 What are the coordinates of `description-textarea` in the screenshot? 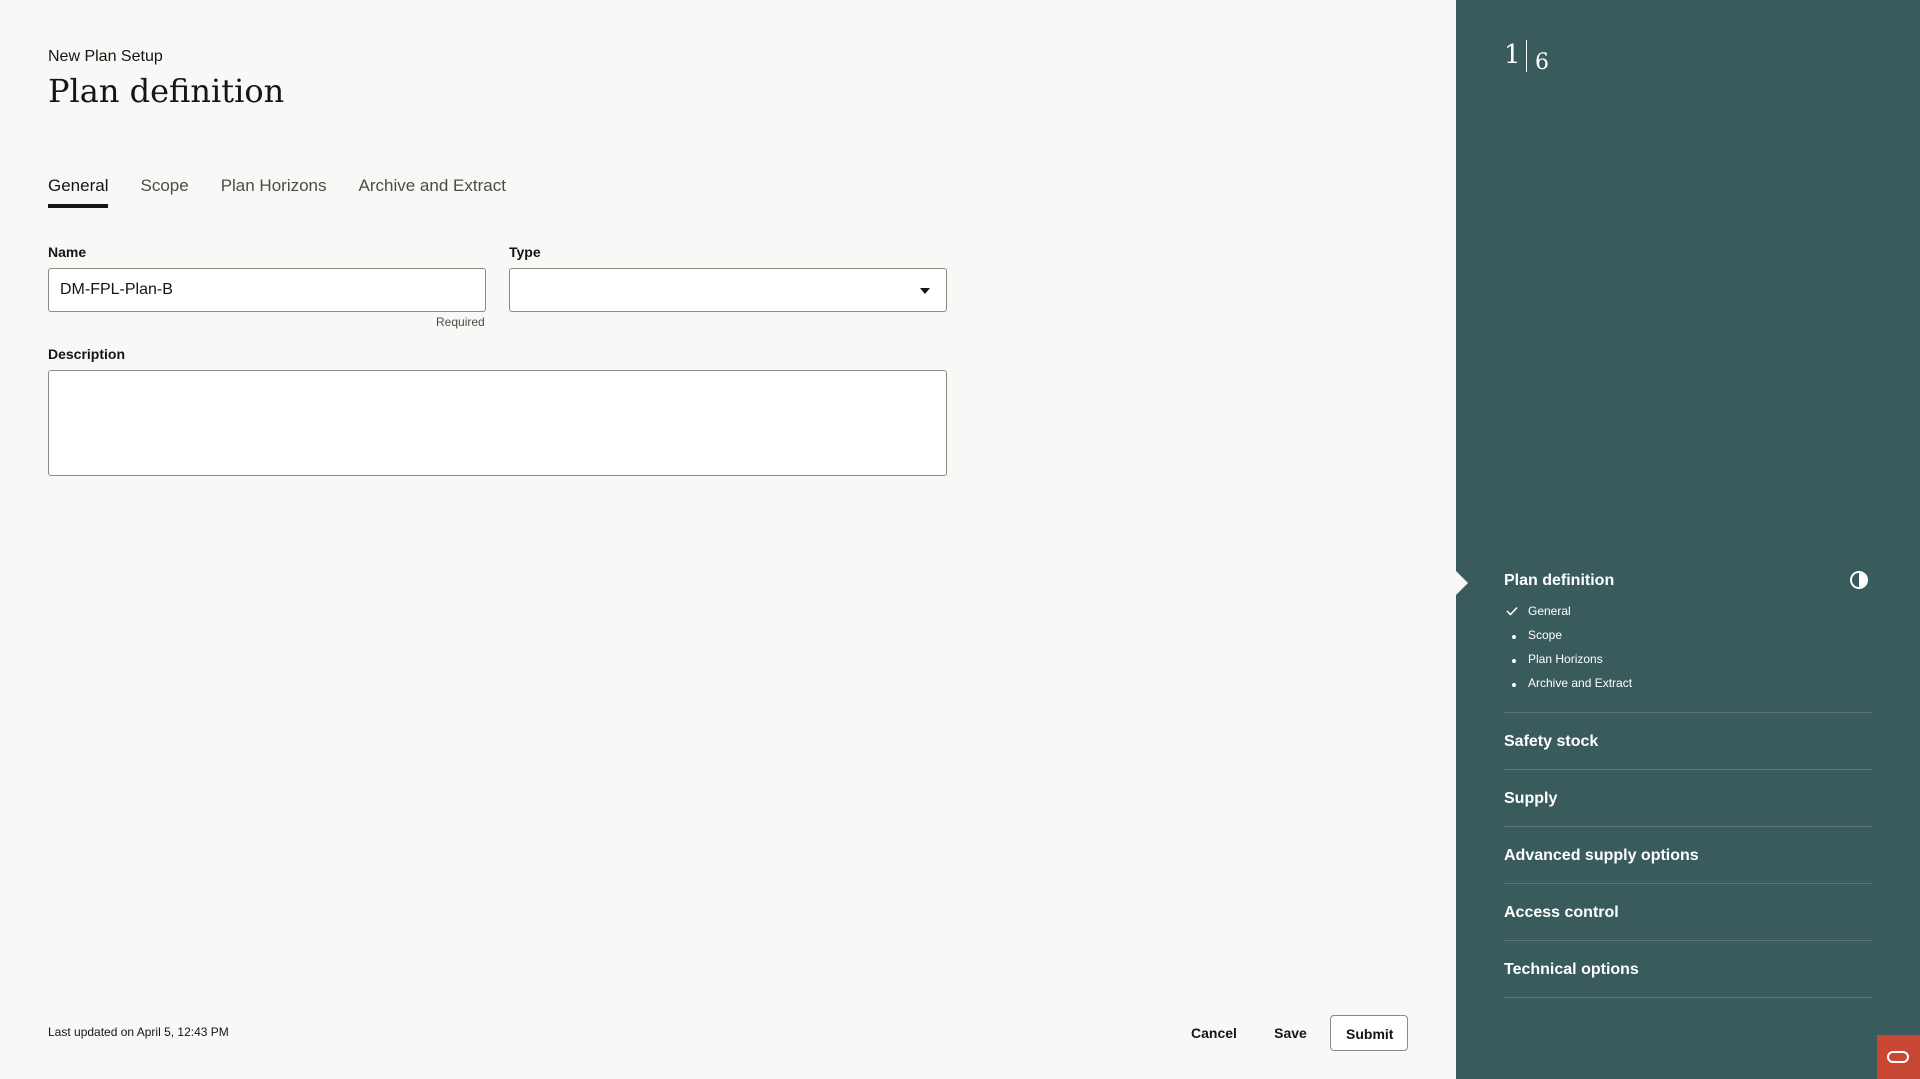 It's located at (497, 423).